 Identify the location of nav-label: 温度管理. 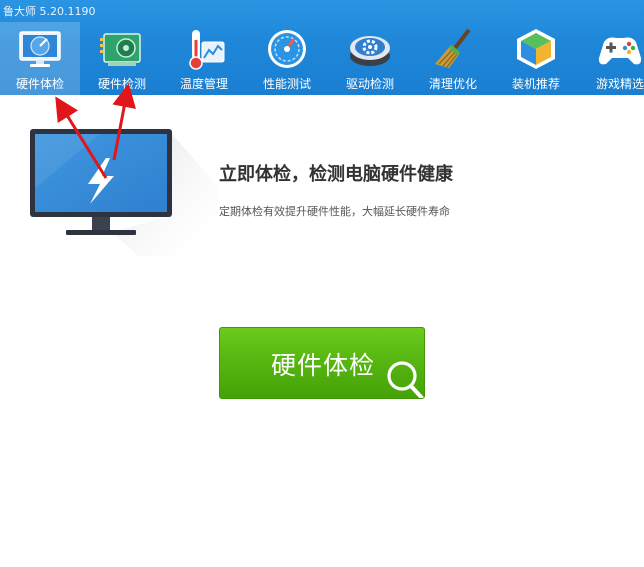
(203, 84).